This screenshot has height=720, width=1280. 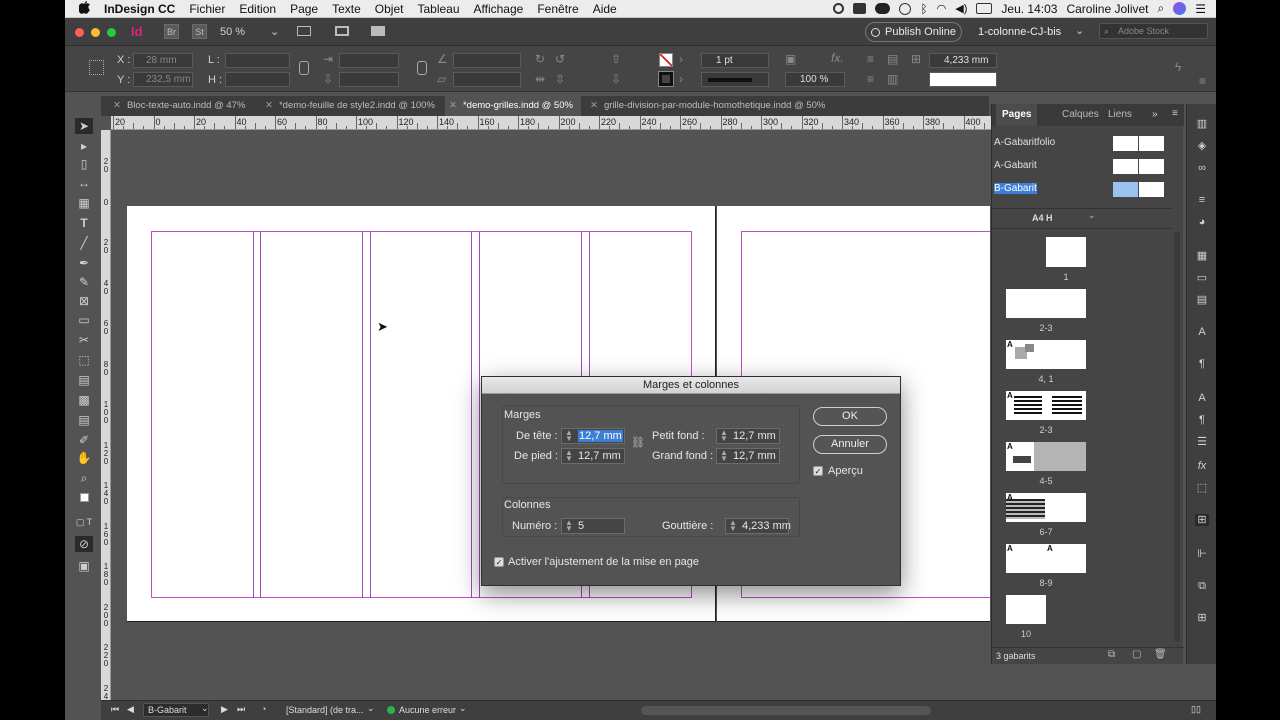 What do you see at coordinates (84, 340) in the screenshot?
I see `scissors-tool-icon: ✂` at bounding box center [84, 340].